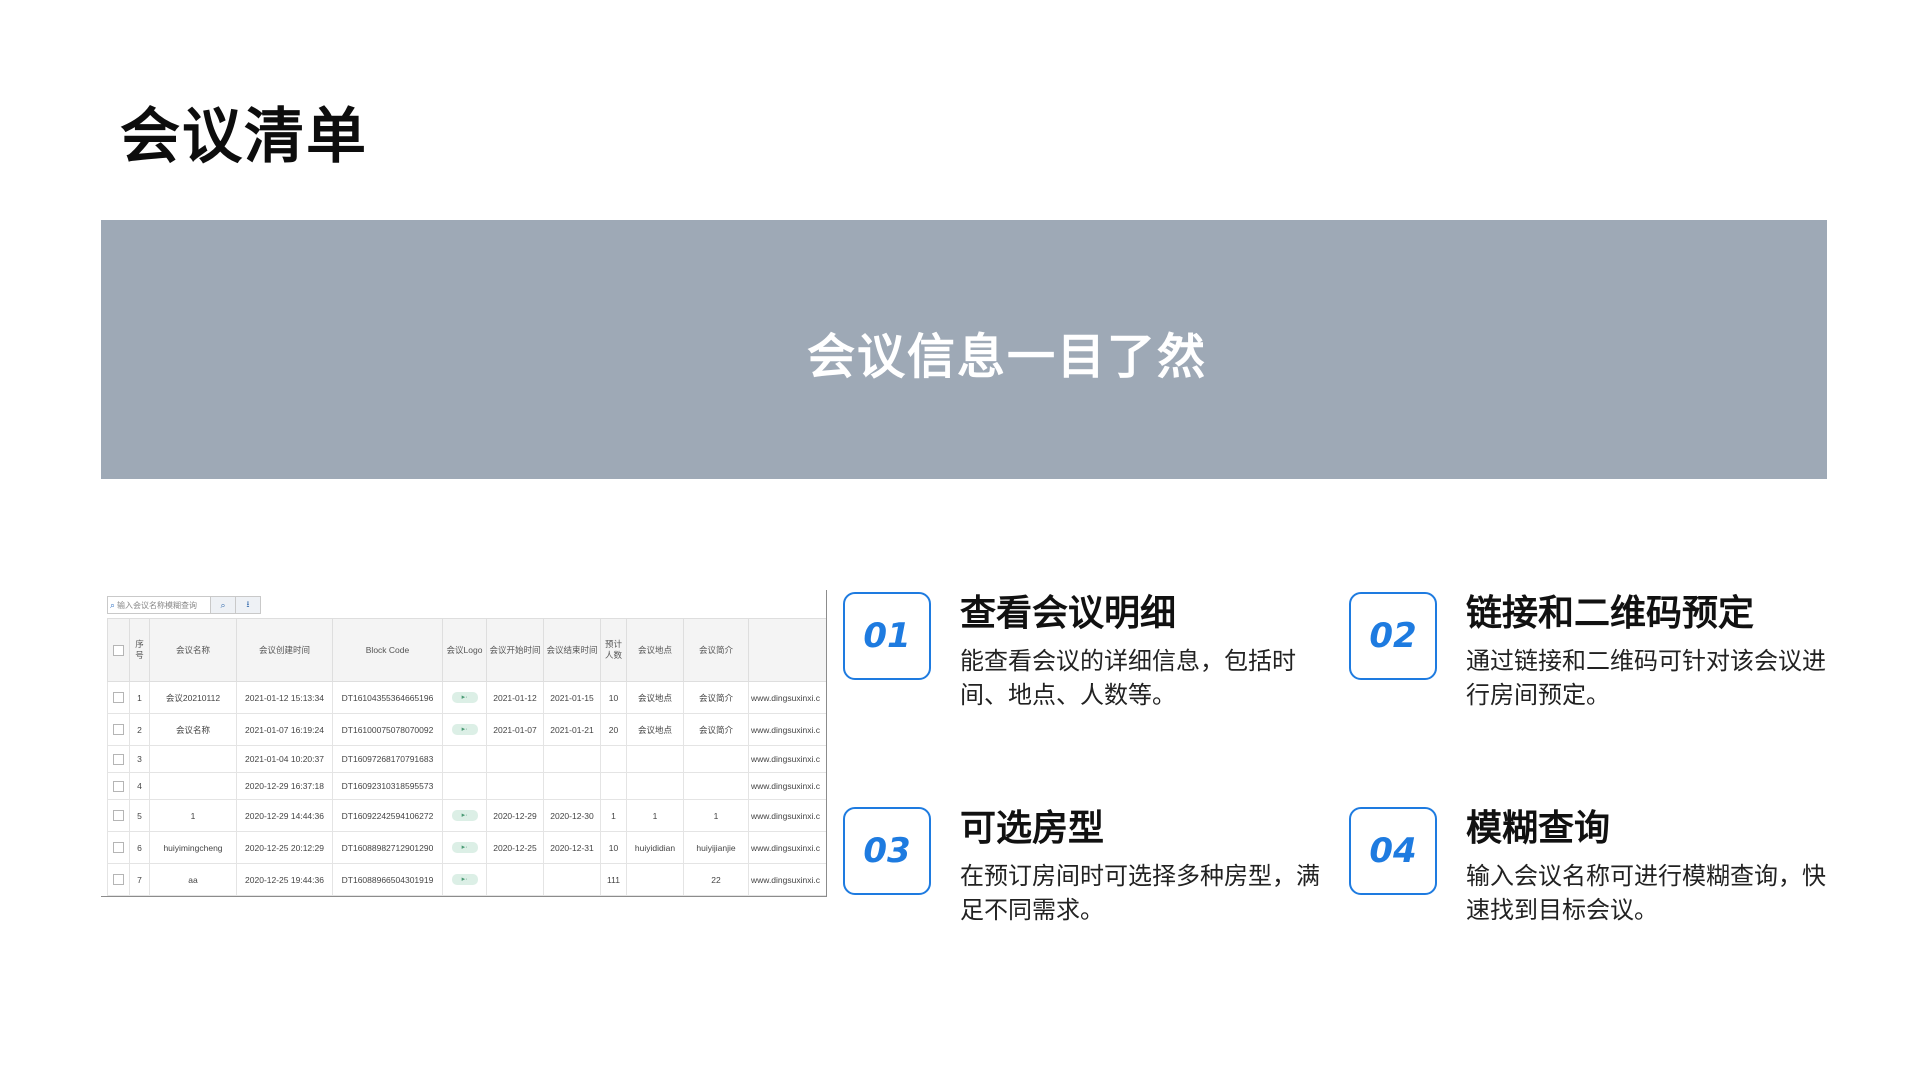  Describe the element at coordinates (515, 729) in the screenshot. I see `table-cell: 2021-01-07` at that location.